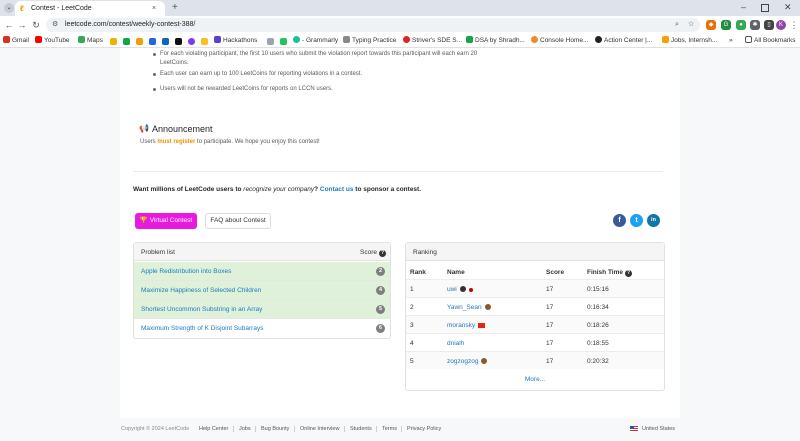 The height and width of the screenshot is (441, 800). What do you see at coordinates (658, 429) in the screenshot?
I see `region-selector: United States` at bounding box center [658, 429].